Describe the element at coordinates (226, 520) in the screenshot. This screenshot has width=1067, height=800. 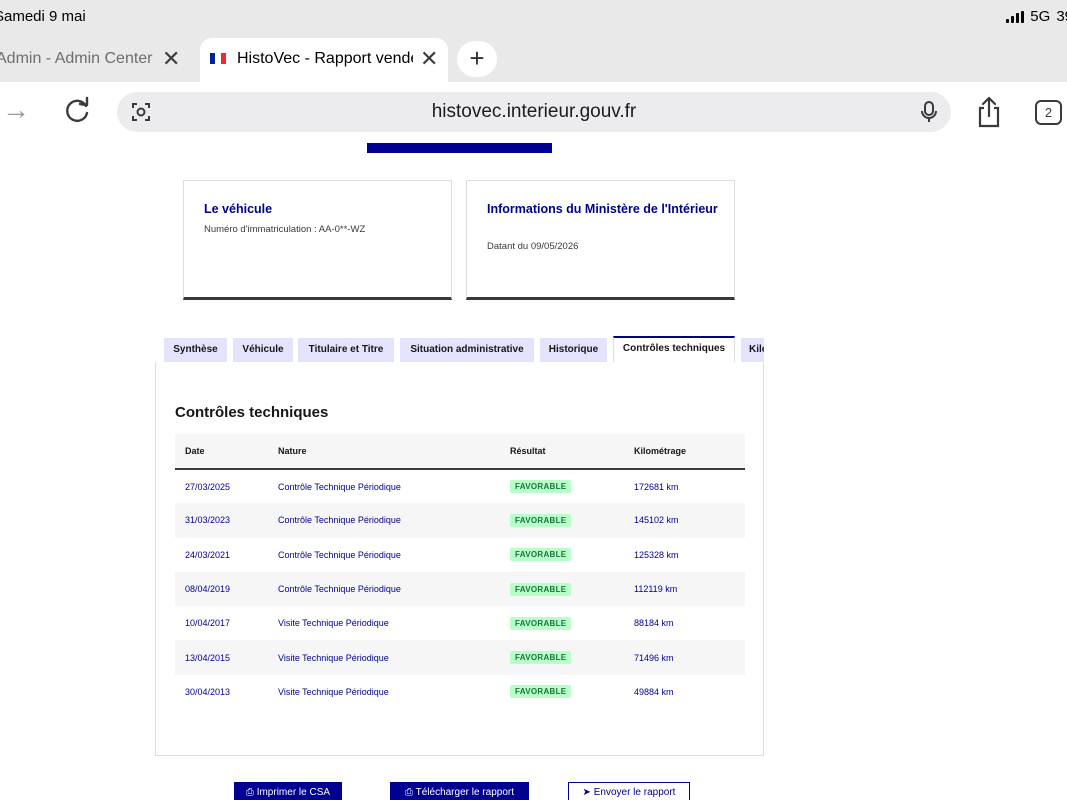
I see `cell-date: 31/03/2023` at that location.